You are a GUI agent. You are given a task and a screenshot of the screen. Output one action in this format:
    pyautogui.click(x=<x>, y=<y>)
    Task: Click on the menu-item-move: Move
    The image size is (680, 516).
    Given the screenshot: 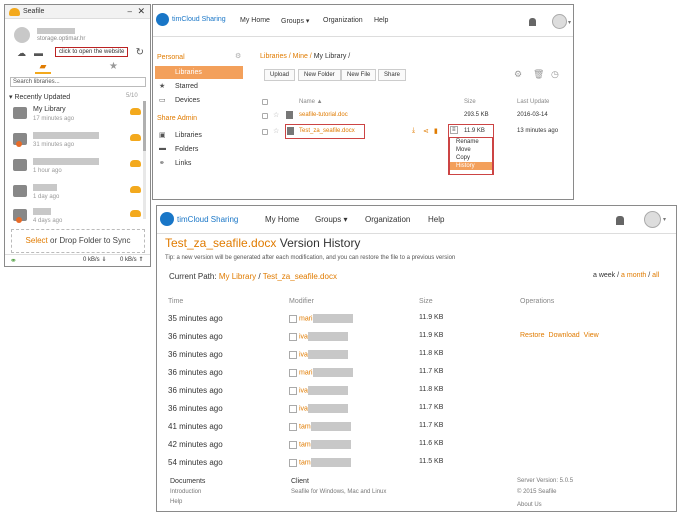 What is the action you would take?
    pyautogui.click(x=471, y=150)
    